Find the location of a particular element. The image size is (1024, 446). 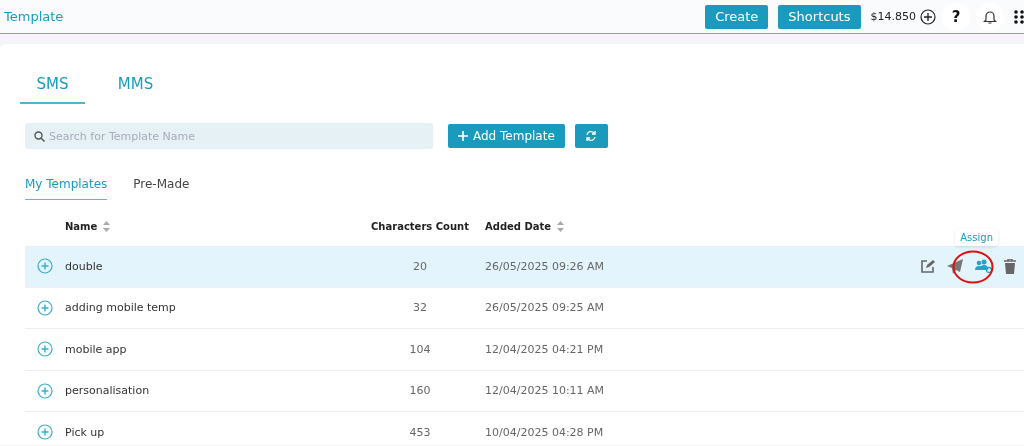

characters-count: 32 is located at coordinates (420, 308).